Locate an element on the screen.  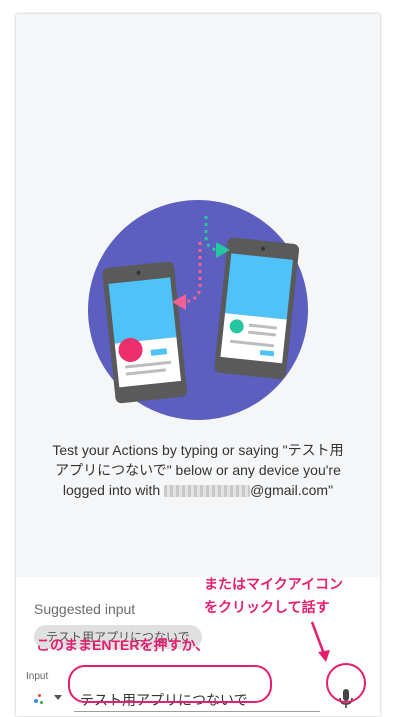
assistant-dot-green is located at coordinates (41, 702).